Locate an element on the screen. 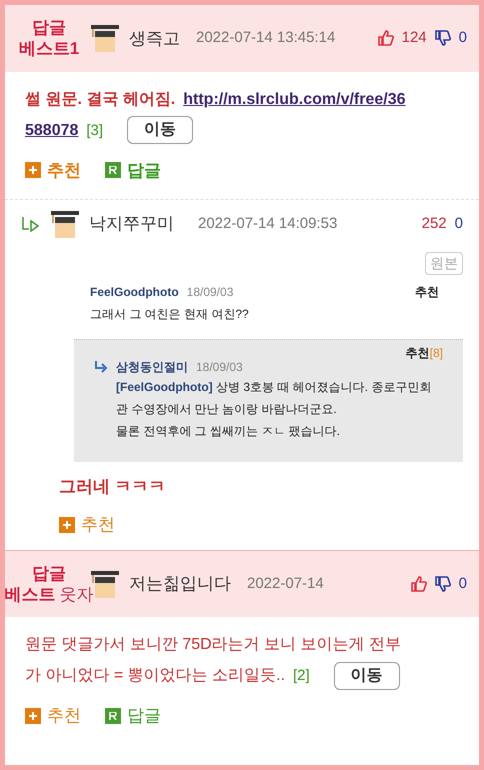 The width and height of the screenshot is (484, 770). nickname: 저는칢입니다 is located at coordinates (180, 583).